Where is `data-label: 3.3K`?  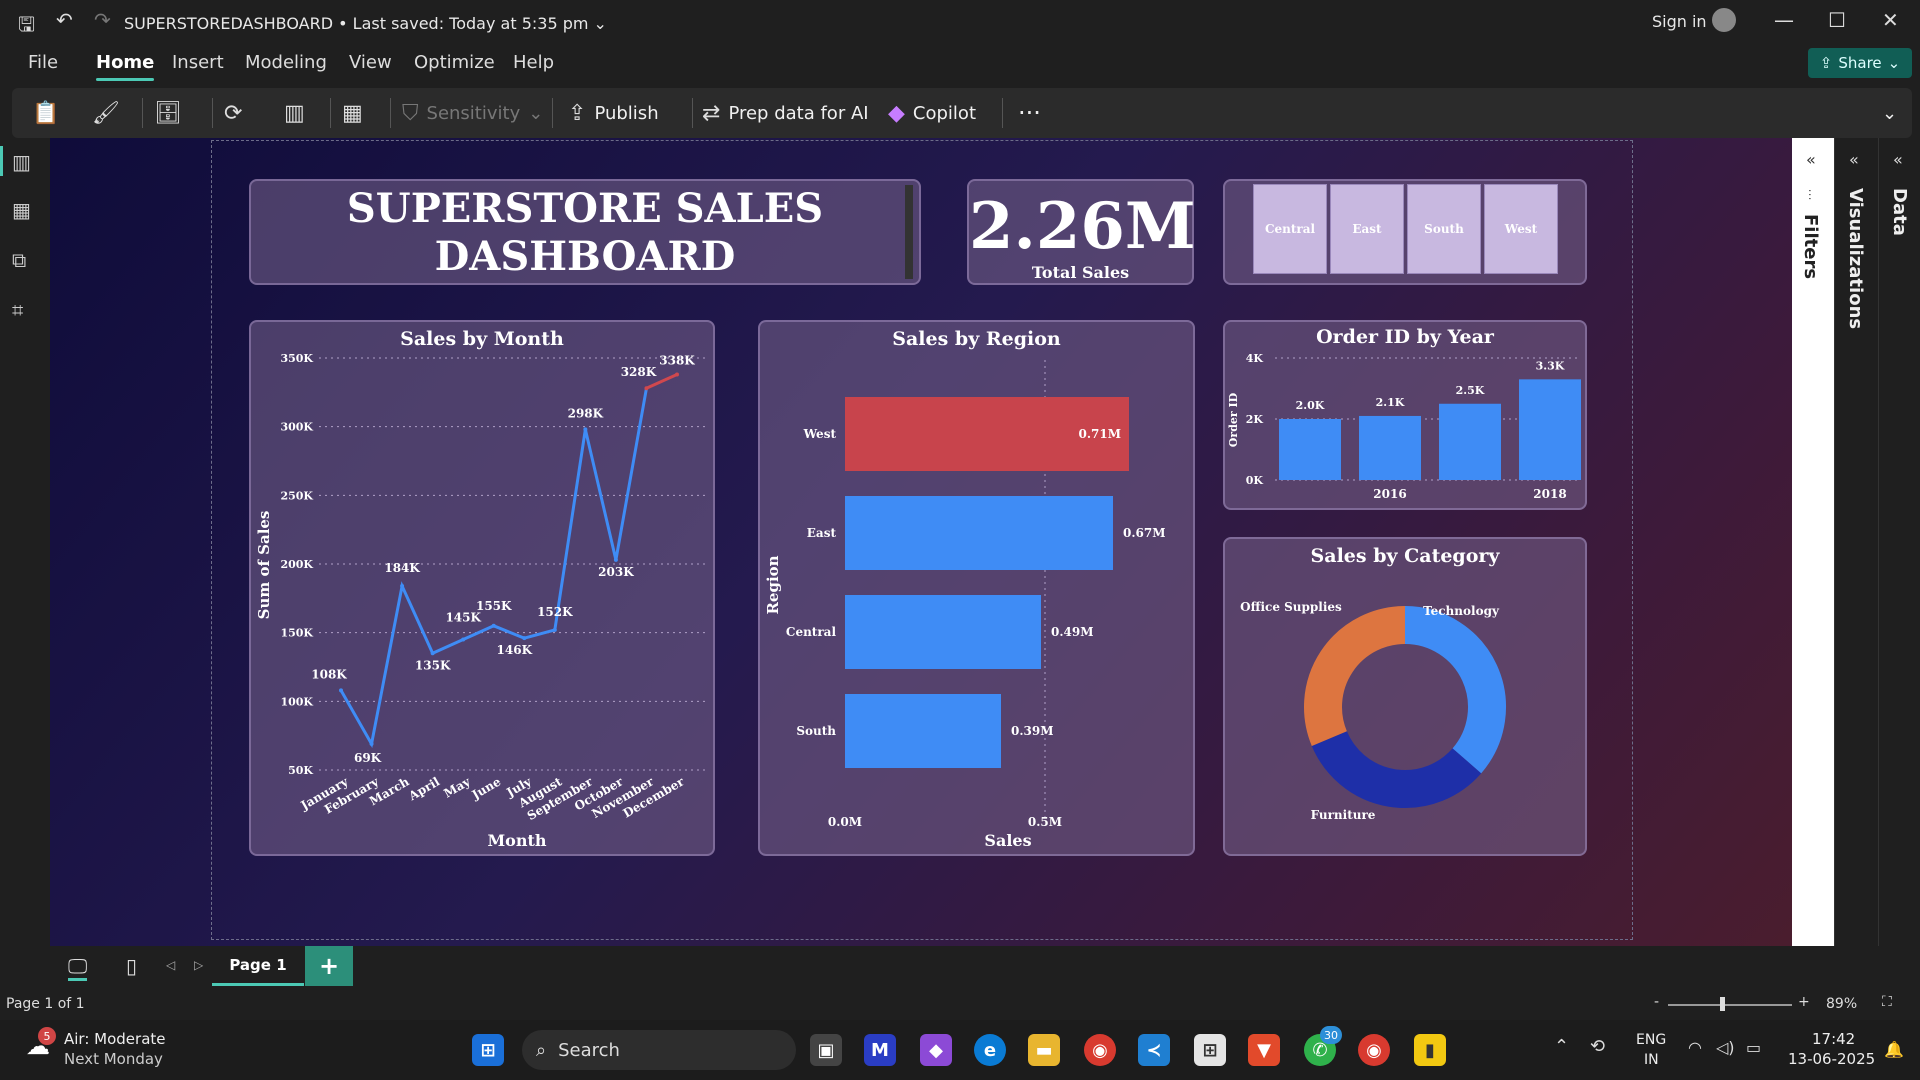
data-label: 3.3K is located at coordinates (1550, 365).